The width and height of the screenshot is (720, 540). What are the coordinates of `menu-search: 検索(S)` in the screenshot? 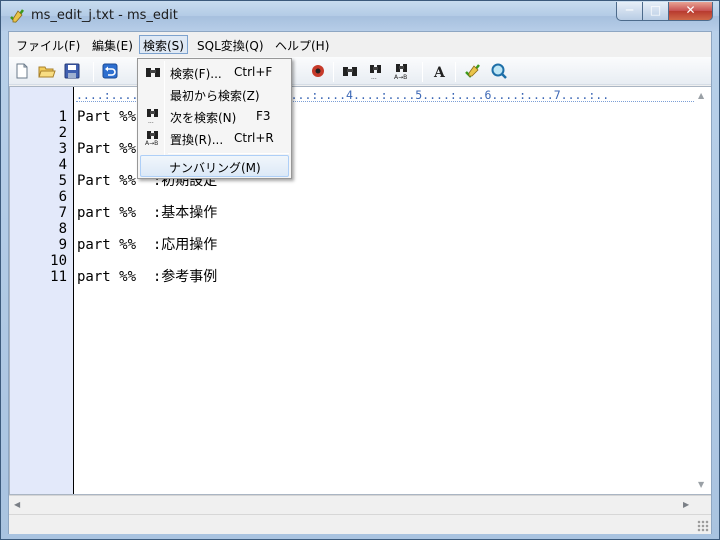 It's located at (163, 44).